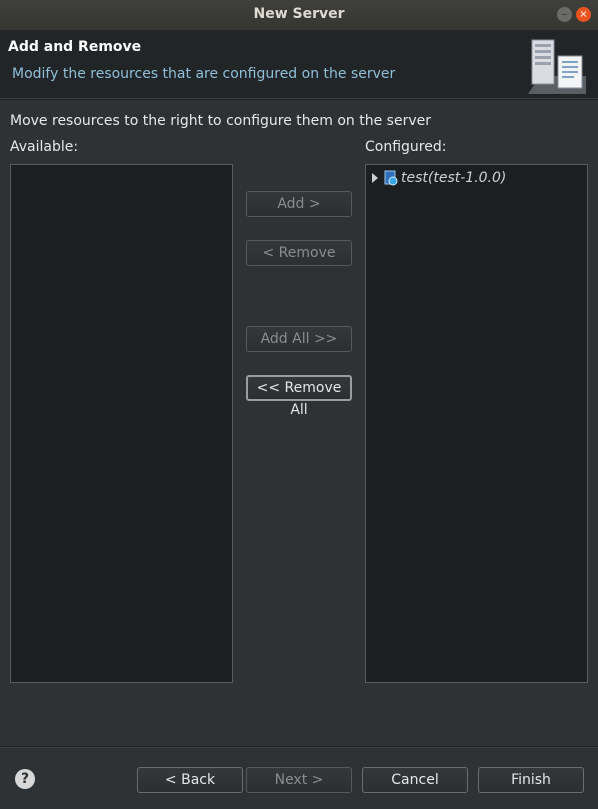 The image size is (598, 809). Describe the element at coordinates (190, 780) in the screenshot. I see `back-button: < Back` at that location.